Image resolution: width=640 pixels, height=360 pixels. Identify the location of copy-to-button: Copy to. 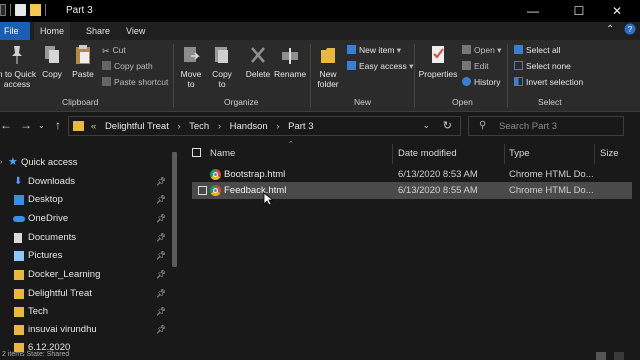
(222, 66).